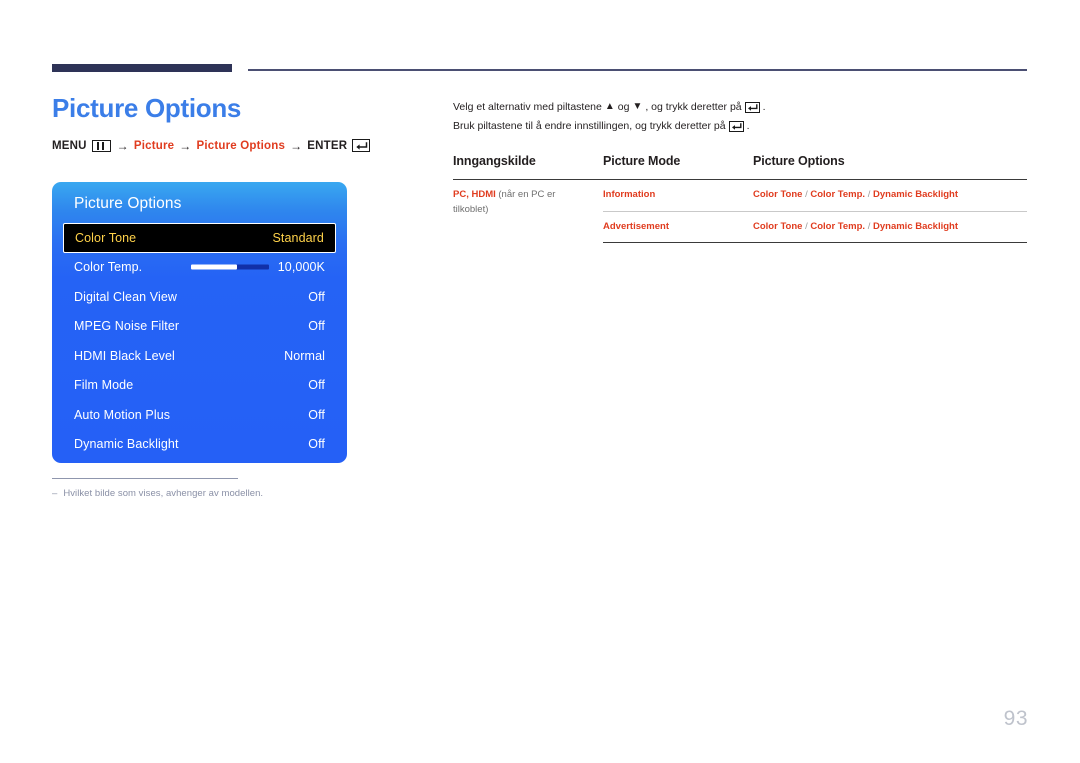  I want to click on osd-row-film-mode: Film Mode Off, so click(199, 386).